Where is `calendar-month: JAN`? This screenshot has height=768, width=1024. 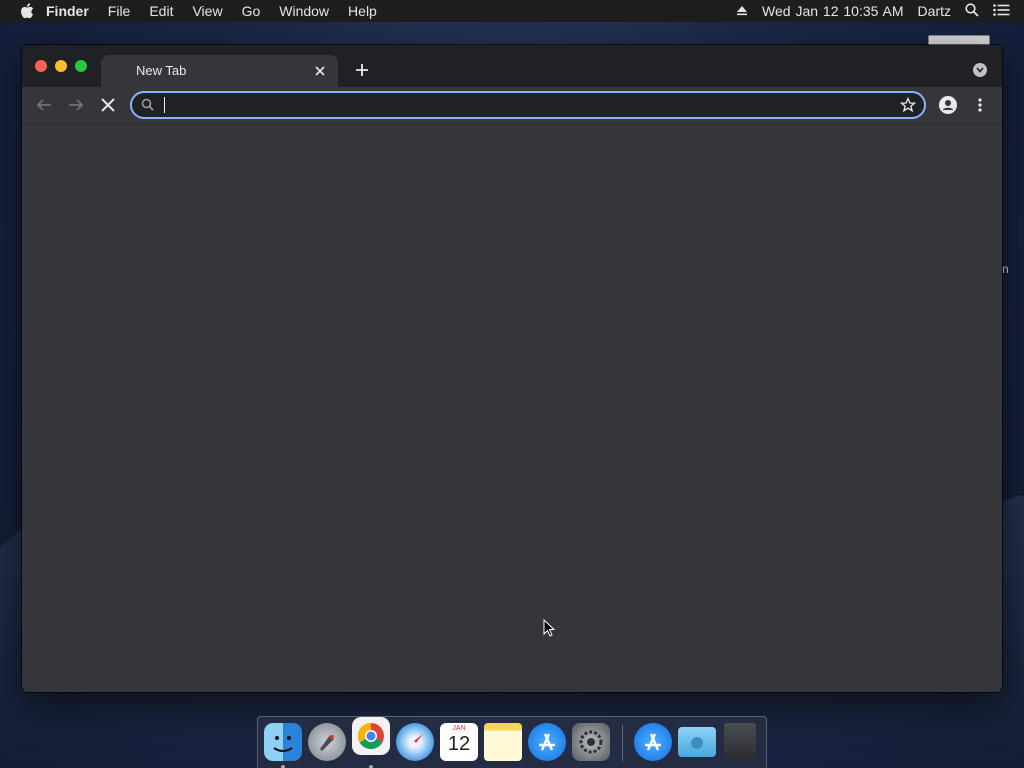 calendar-month: JAN is located at coordinates (459, 728).